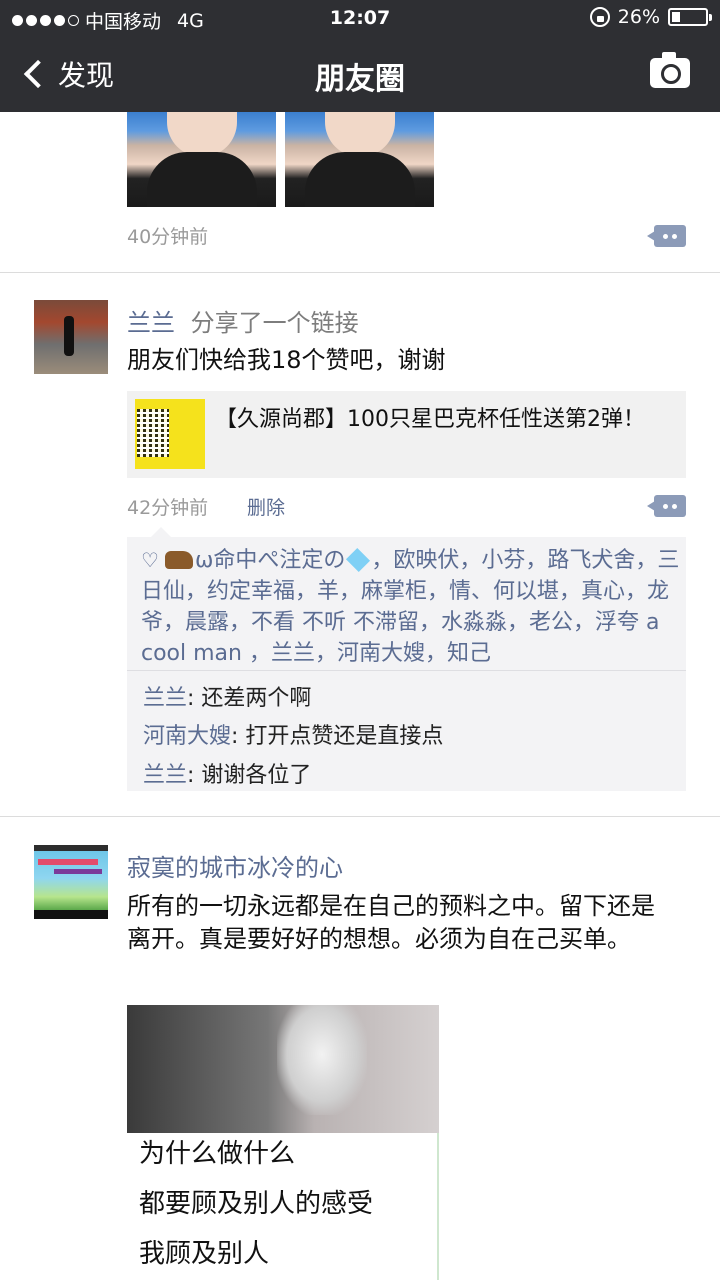  What do you see at coordinates (168, 508) in the screenshot?
I see `post-time: 42分钟前` at bounding box center [168, 508].